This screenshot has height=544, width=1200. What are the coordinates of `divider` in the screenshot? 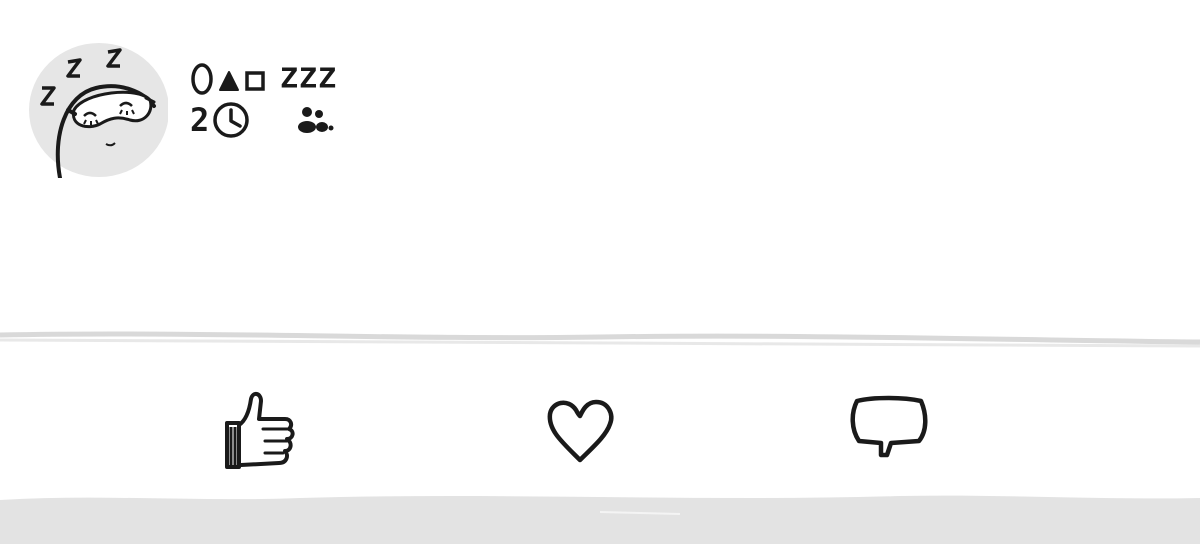 It's located at (600, 339).